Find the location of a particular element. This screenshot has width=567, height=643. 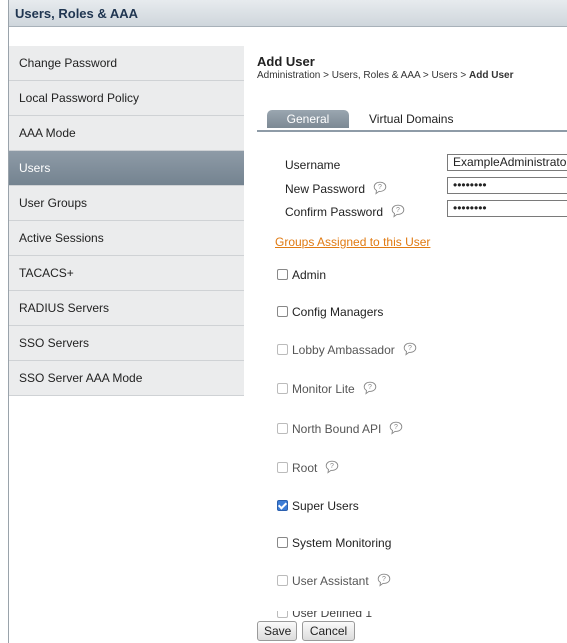

group-row-lobby-ambassador: Lobby Ambassador? is located at coordinates (347, 349).